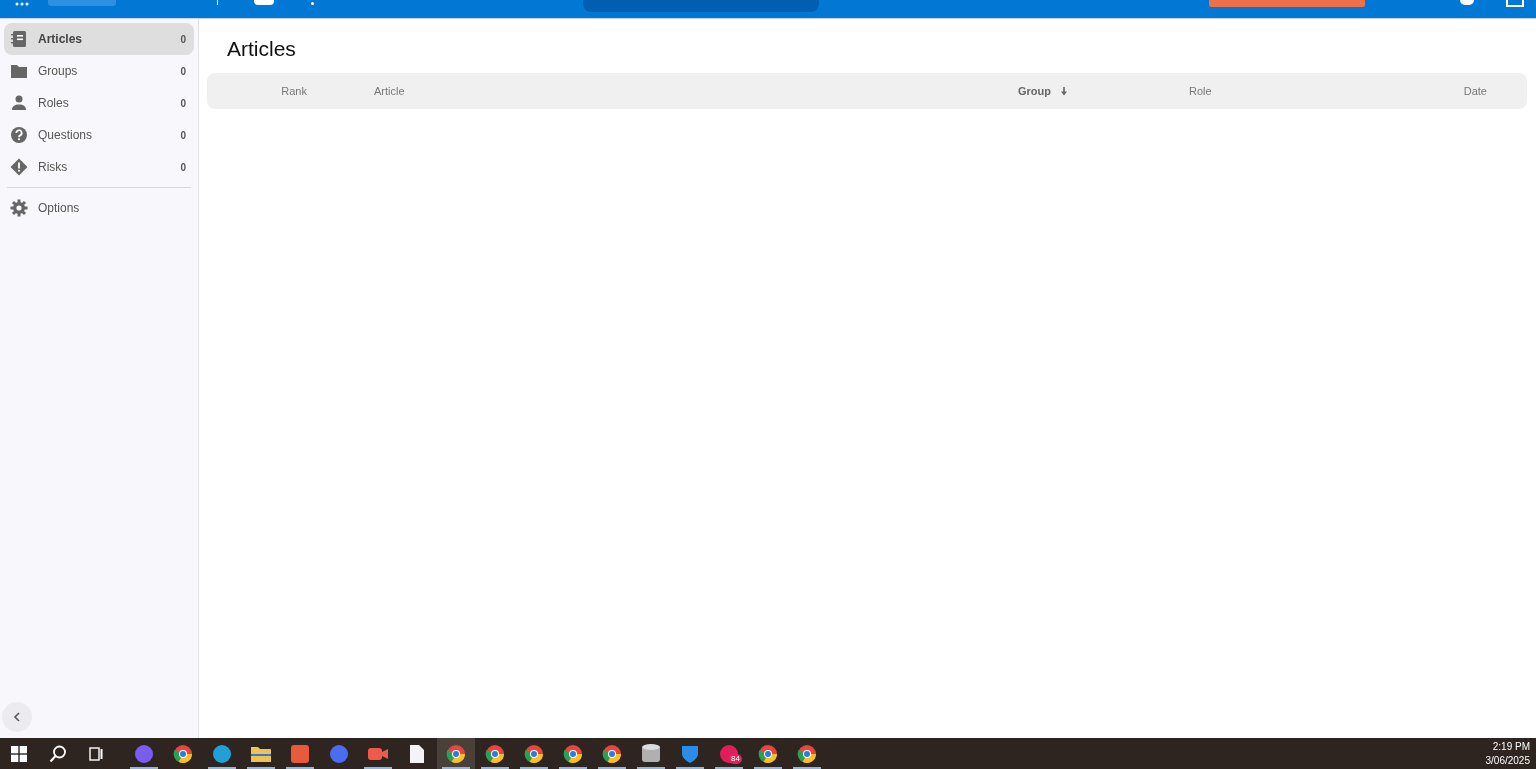  What do you see at coordinates (99, 208) in the screenshot?
I see `sidebar-item: Options` at bounding box center [99, 208].